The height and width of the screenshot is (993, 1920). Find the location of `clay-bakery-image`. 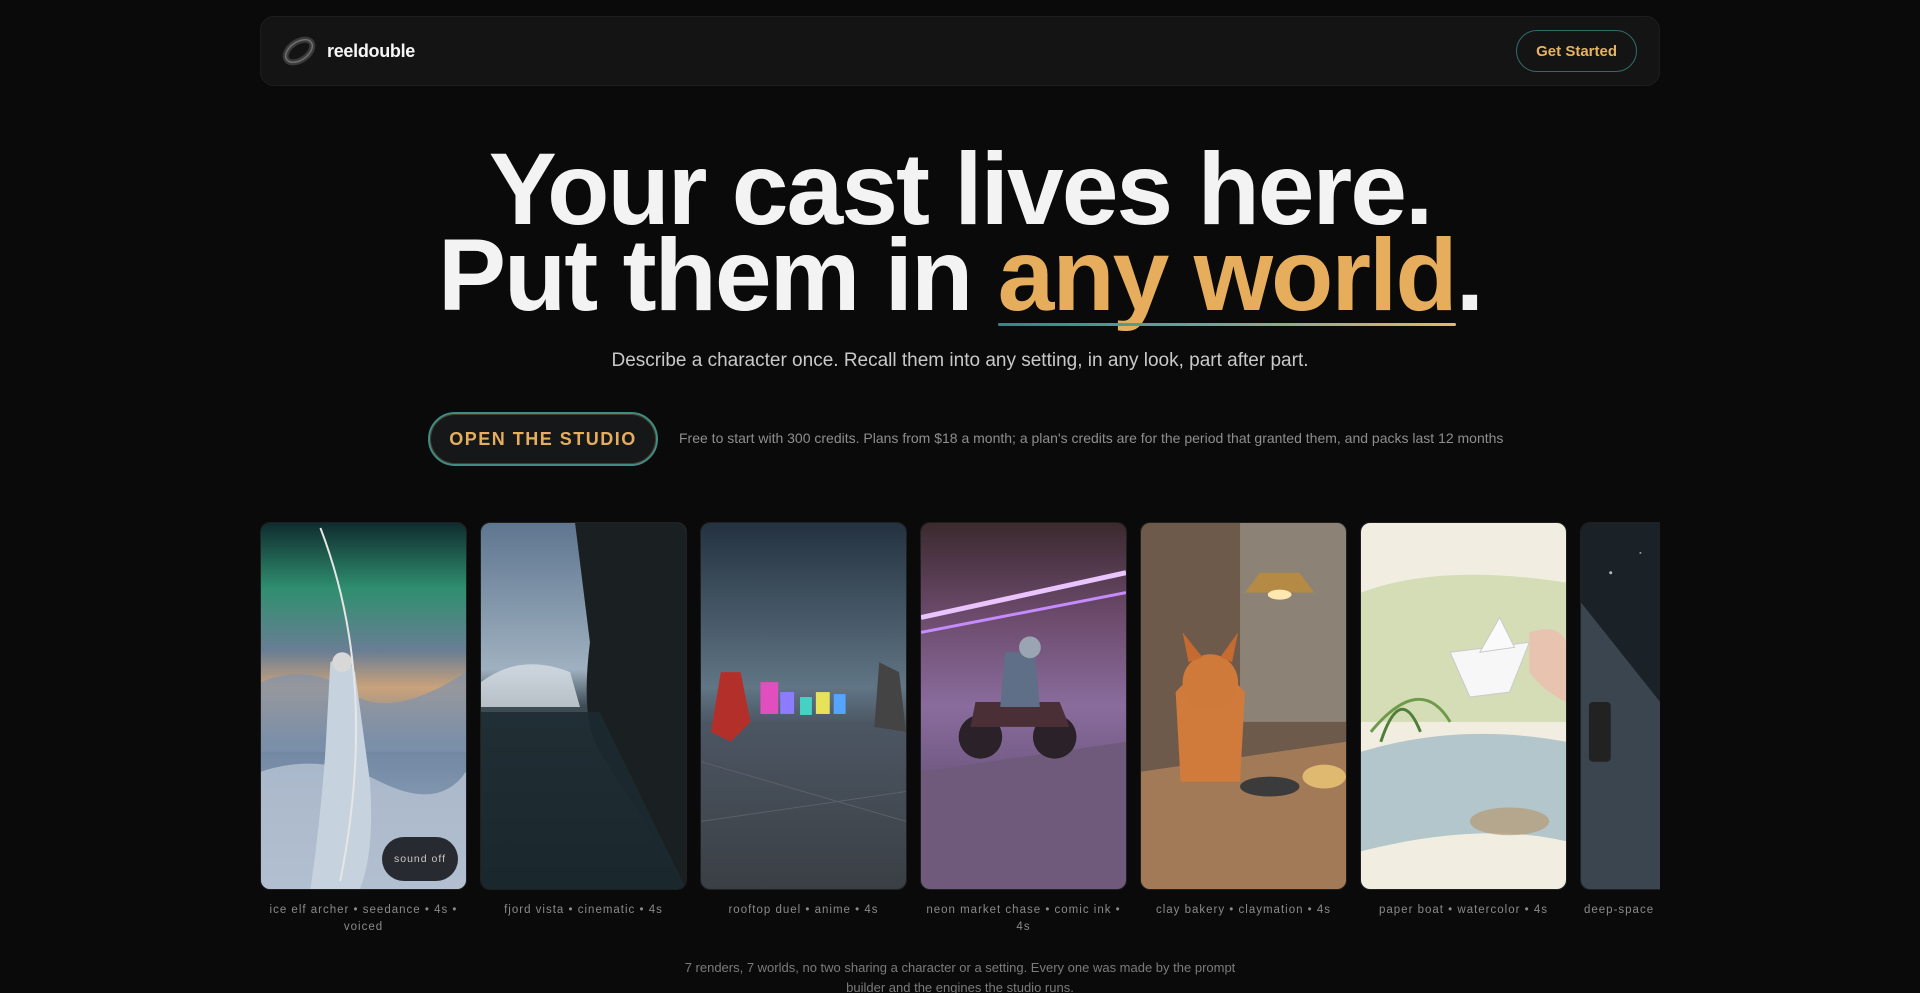

clay-bakery-image is located at coordinates (1243, 706).